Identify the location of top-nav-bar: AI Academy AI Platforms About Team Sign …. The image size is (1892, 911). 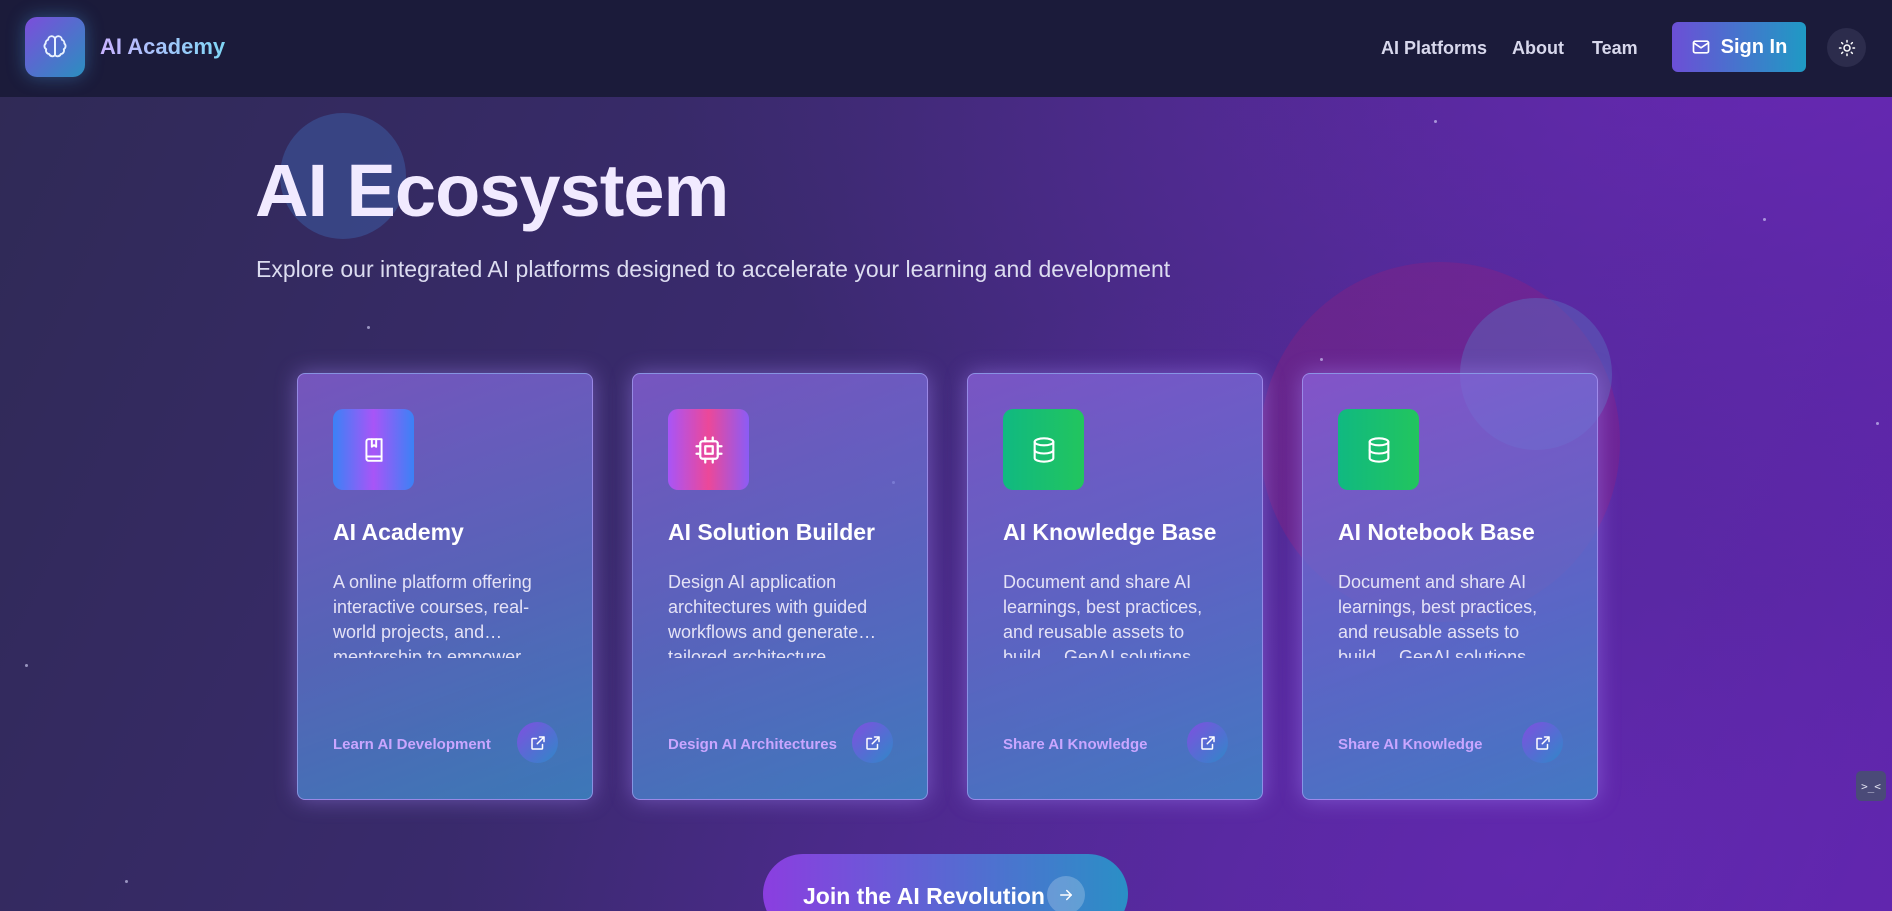
(946, 48).